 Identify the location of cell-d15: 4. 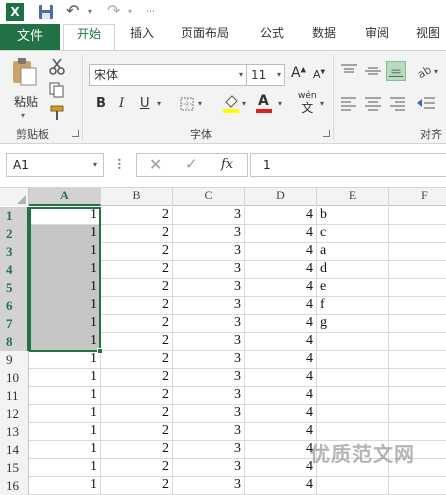
(281, 468).